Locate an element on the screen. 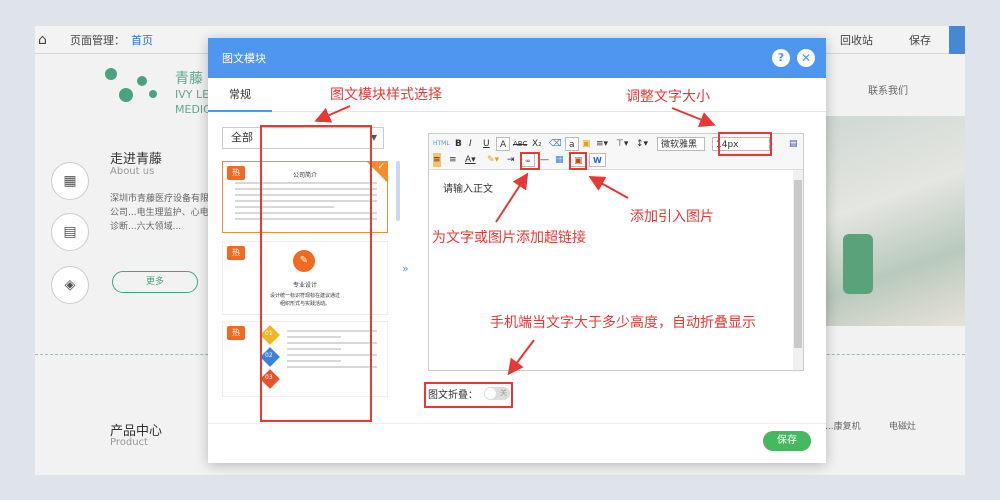  tab-general: 常规 is located at coordinates (240, 95).